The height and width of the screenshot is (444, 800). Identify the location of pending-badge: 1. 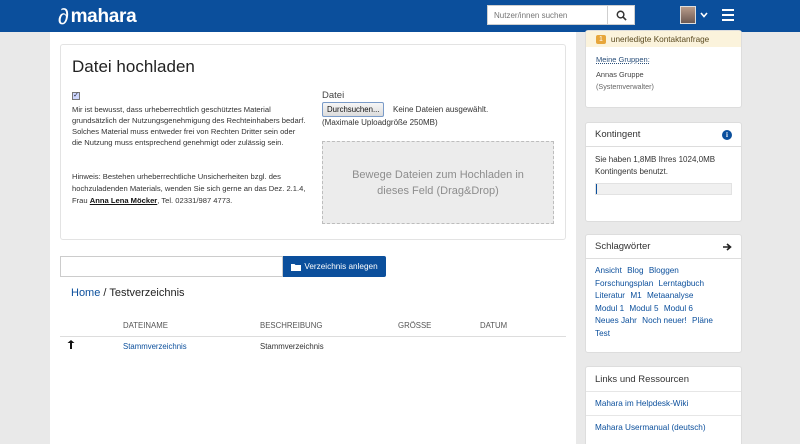
(601, 39).